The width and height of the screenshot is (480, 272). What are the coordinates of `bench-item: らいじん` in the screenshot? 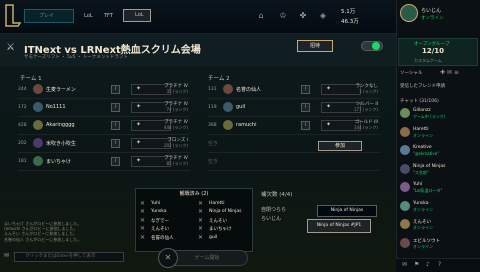 It's located at (271, 218).